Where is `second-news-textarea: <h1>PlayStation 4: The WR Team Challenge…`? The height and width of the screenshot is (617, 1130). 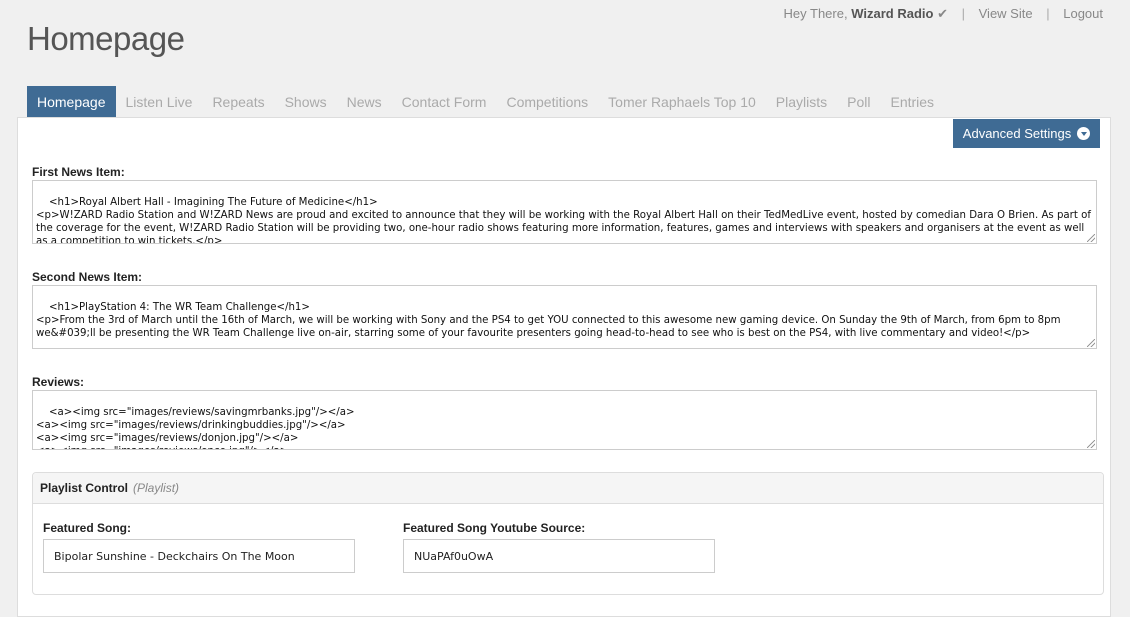
second-news-textarea: <h1>PlayStation 4: The WR Team Challenge… is located at coordinates (564, 317).